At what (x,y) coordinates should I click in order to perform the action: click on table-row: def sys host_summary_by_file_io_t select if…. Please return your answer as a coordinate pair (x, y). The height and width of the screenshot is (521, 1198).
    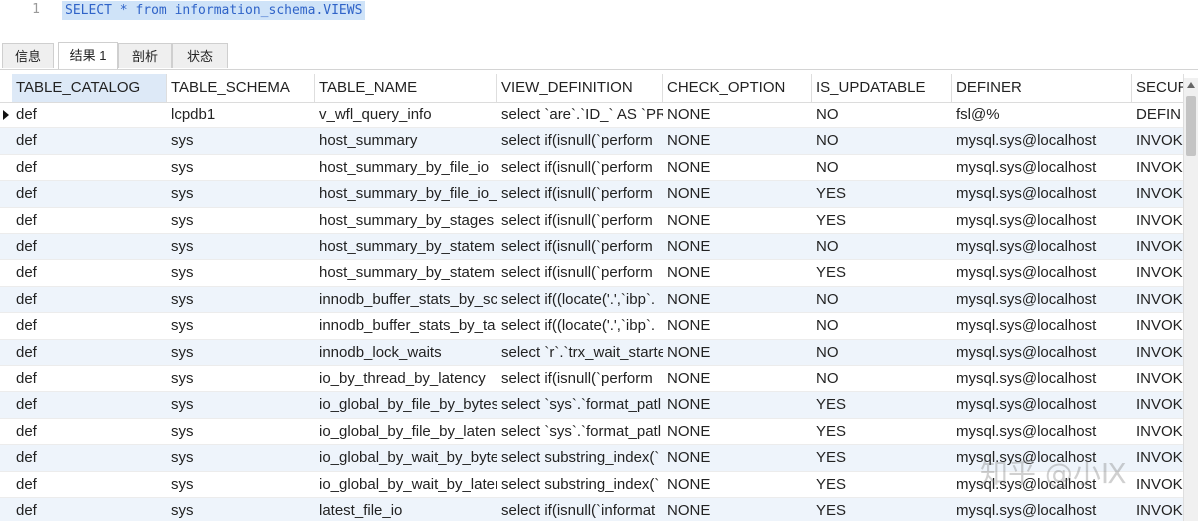
    Looking at the image, I should click on (599, 194).